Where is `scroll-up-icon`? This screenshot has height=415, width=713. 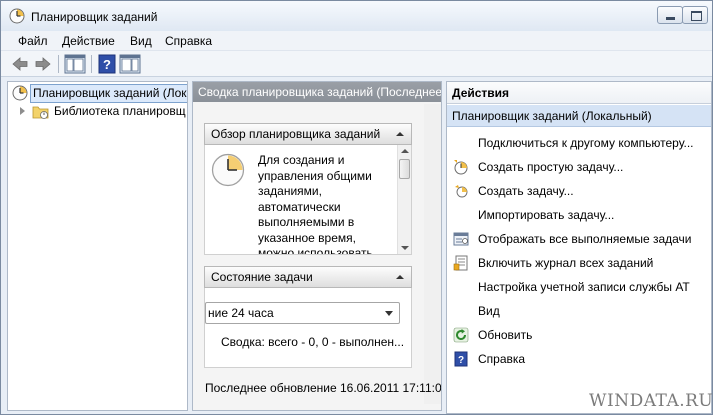 scroll-up-icon is located at coordinates (405, 151).